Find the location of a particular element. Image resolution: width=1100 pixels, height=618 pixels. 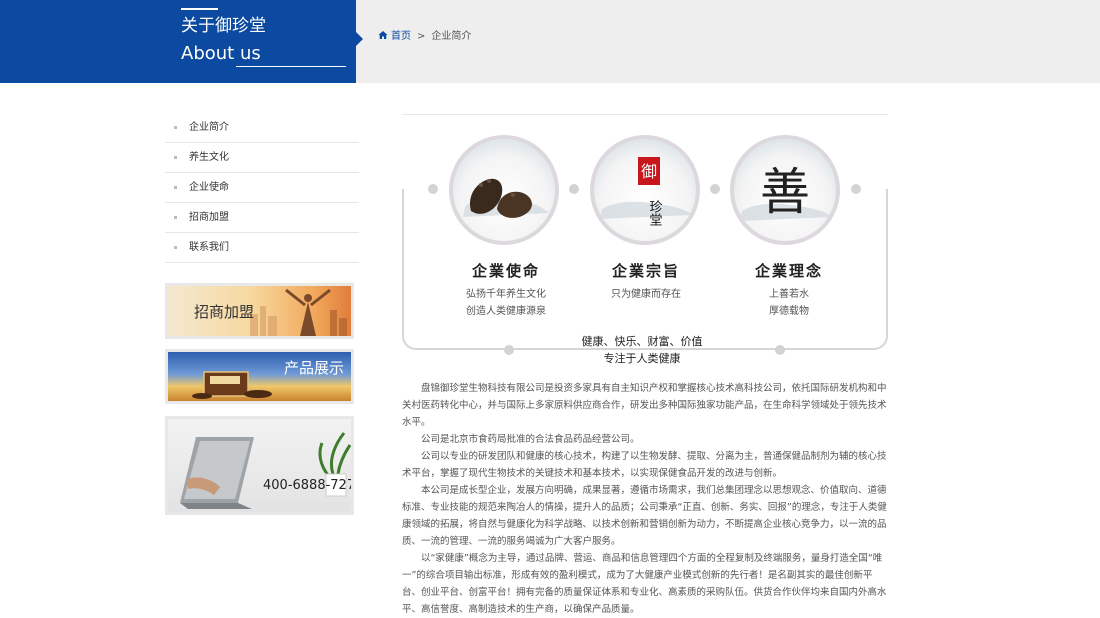

seal-character: 御 is located at coordinates (649, 171).